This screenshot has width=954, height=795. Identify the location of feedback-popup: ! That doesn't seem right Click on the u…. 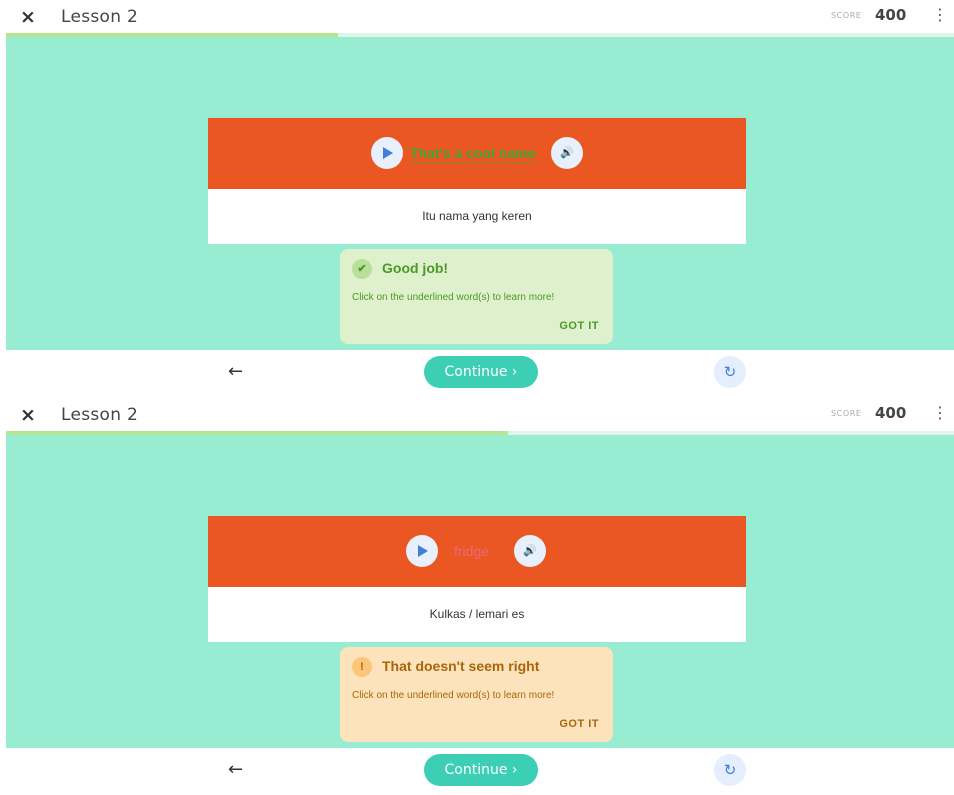
(476, 694).